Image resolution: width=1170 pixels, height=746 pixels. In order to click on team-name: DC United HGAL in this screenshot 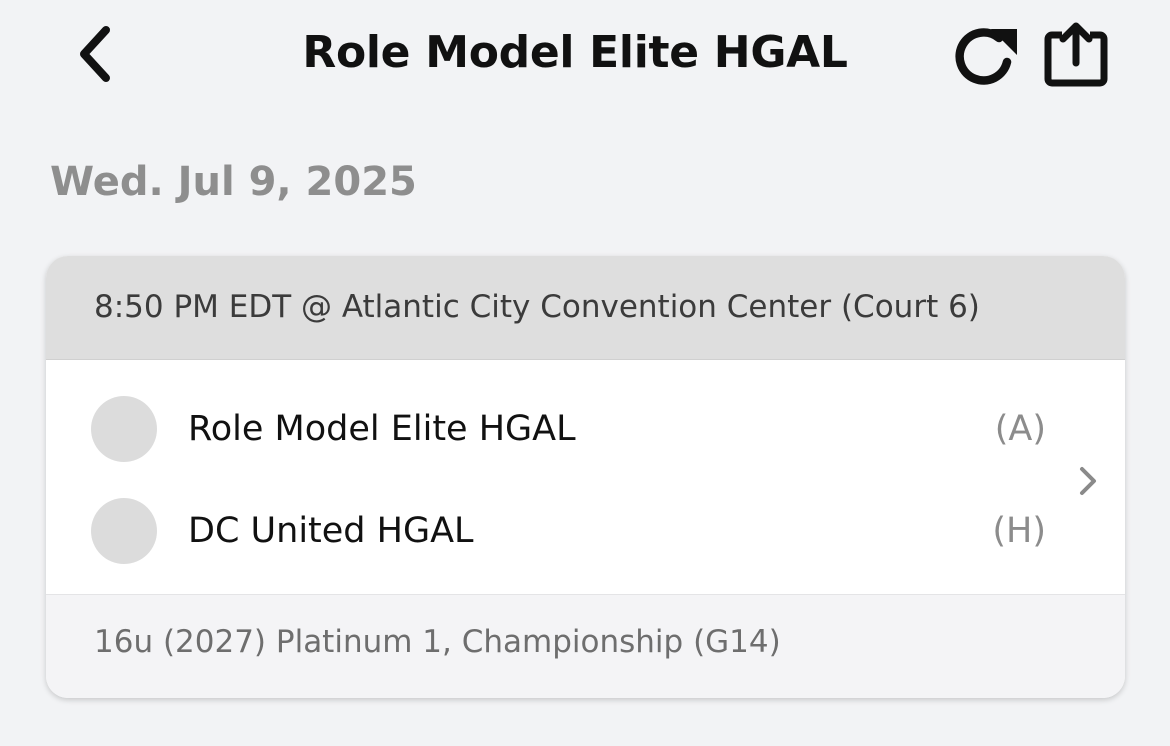, I will do `click(331, 531)`.